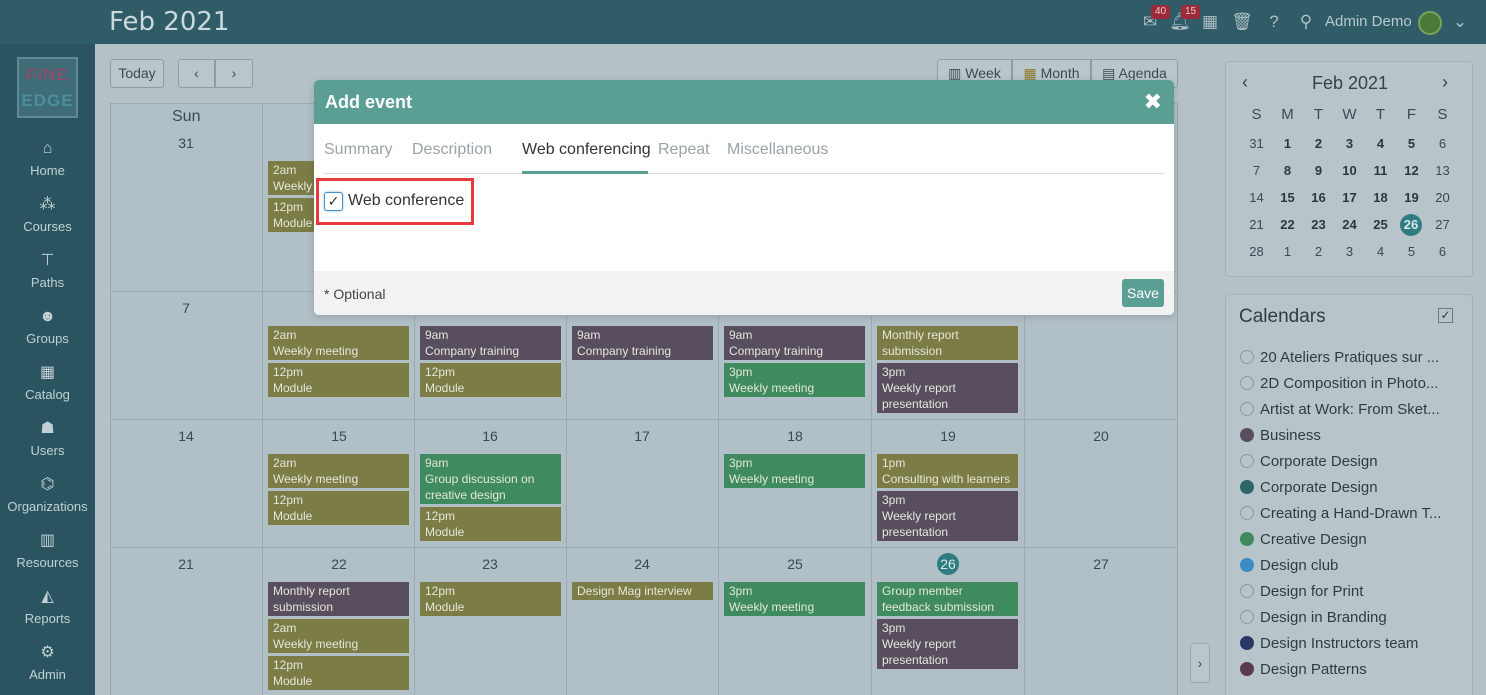 Image resolution: width=1486 pixels, height=695 pixels. I want to click on date-cell-number: 7, so click(186, 308).